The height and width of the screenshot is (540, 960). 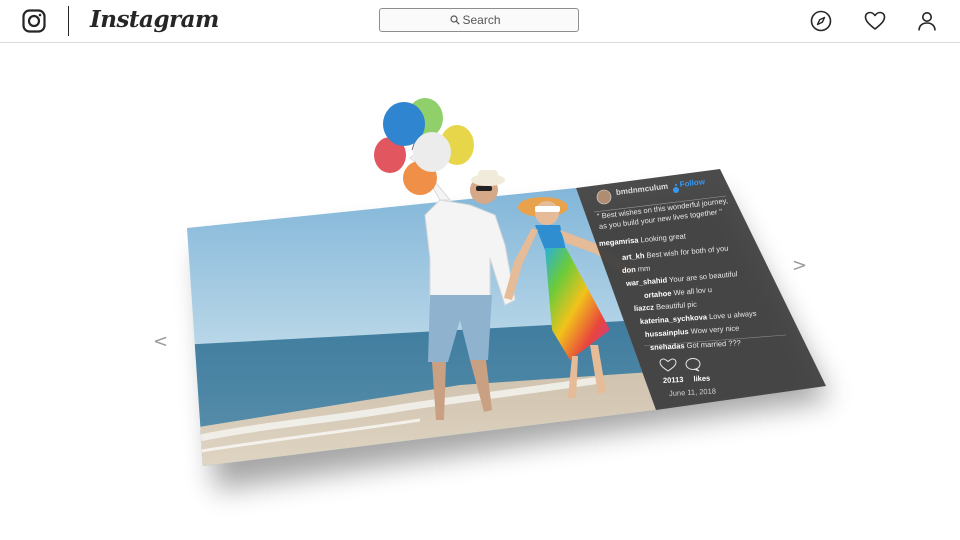 I want to click on balloons, so click(x=424, y=146).